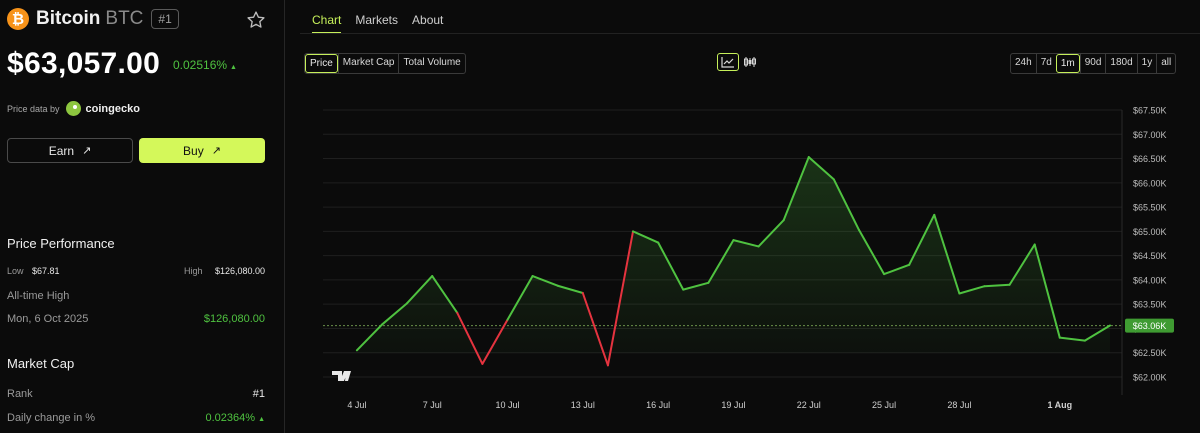  Describe the element at coordinates (809, 405) in the screenshot. I see `x-tick-label: 22 Jul` at that location.